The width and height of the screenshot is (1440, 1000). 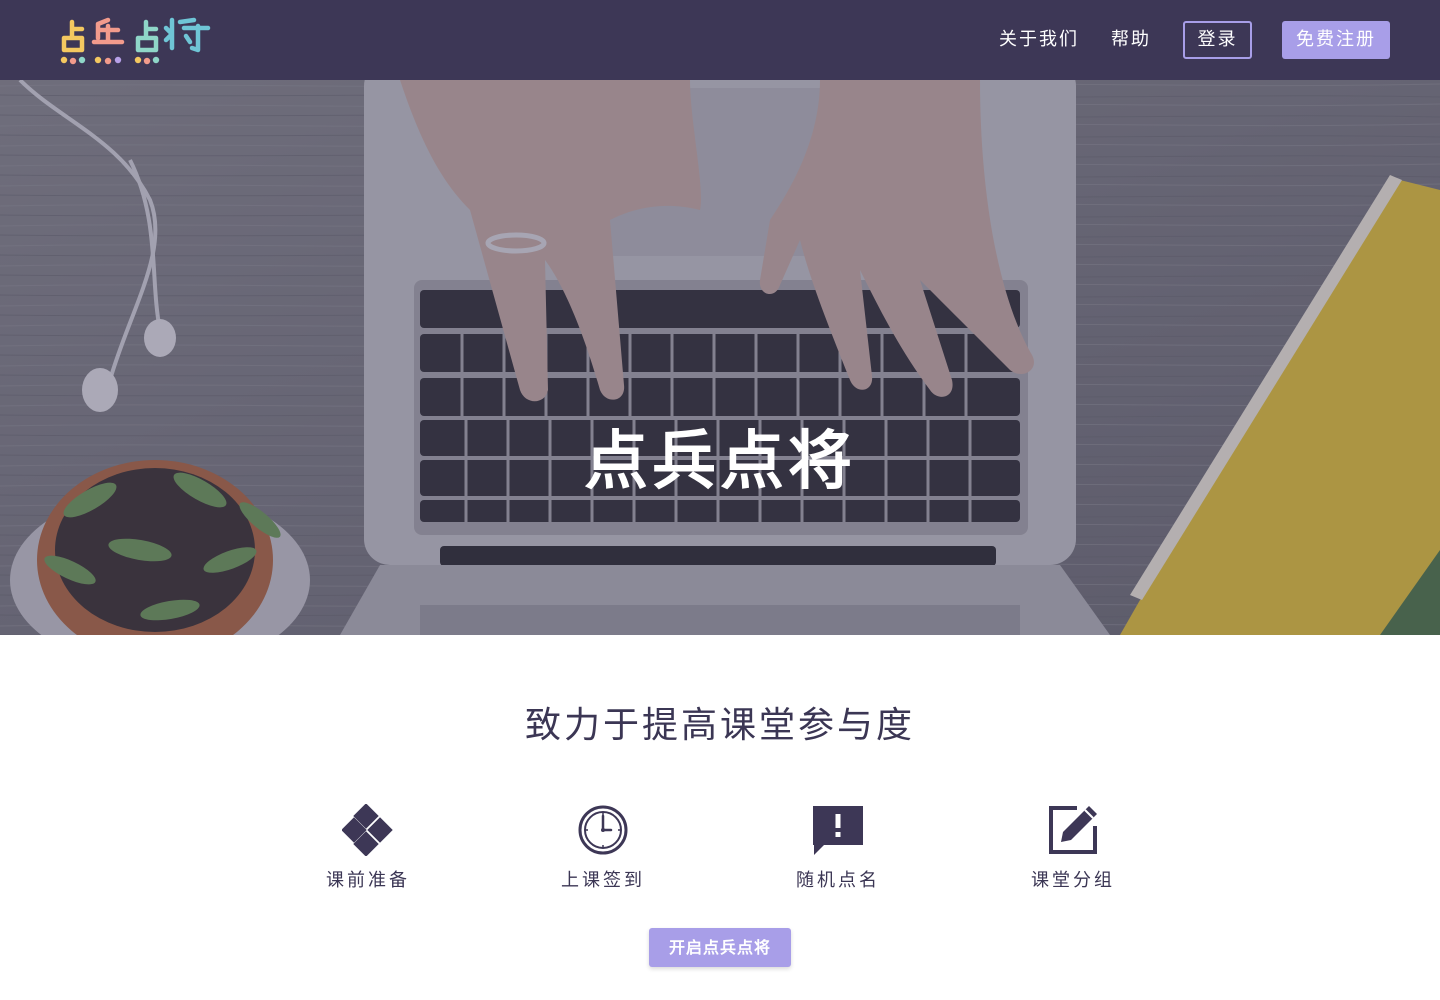 I want to click on nav-about-link: 关于我们, so click(x=1039, y=40).